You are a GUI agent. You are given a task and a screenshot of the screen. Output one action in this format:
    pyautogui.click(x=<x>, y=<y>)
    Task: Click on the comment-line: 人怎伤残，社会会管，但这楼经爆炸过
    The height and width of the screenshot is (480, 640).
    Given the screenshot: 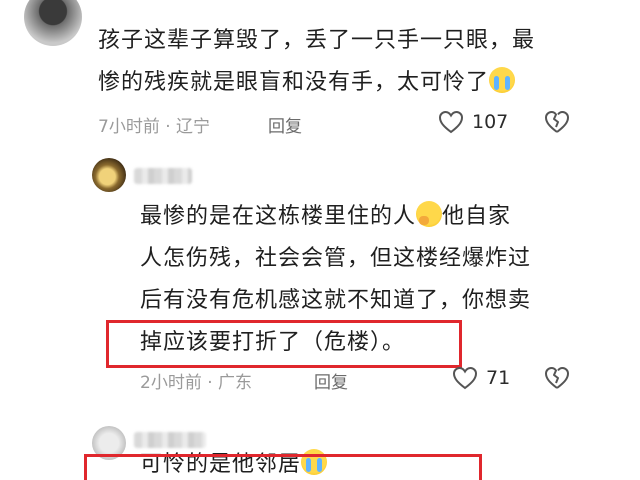 What is the action you would take?
    pyautogui.click(x=336, y=258)
    